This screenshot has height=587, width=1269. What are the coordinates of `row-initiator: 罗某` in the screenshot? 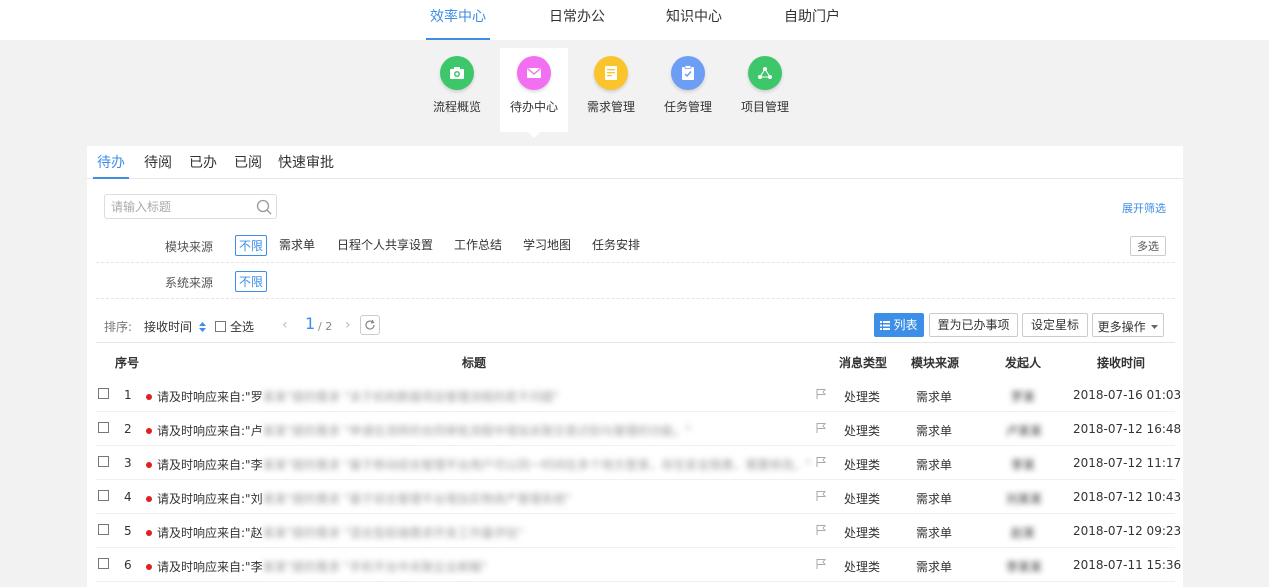 It's located at (1023, 397).